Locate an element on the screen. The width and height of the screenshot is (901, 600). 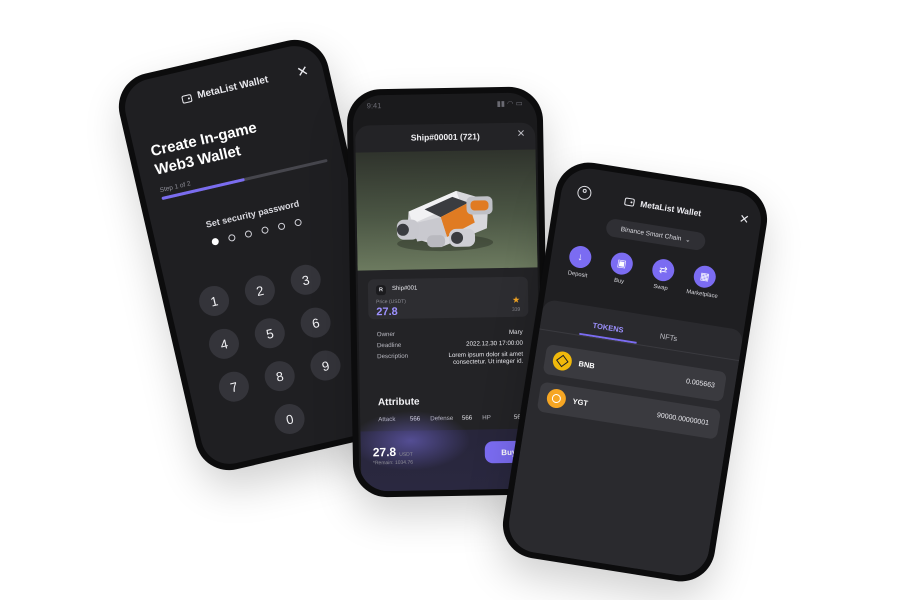
status-time: 9:41 is located at coordinates (374, 106).